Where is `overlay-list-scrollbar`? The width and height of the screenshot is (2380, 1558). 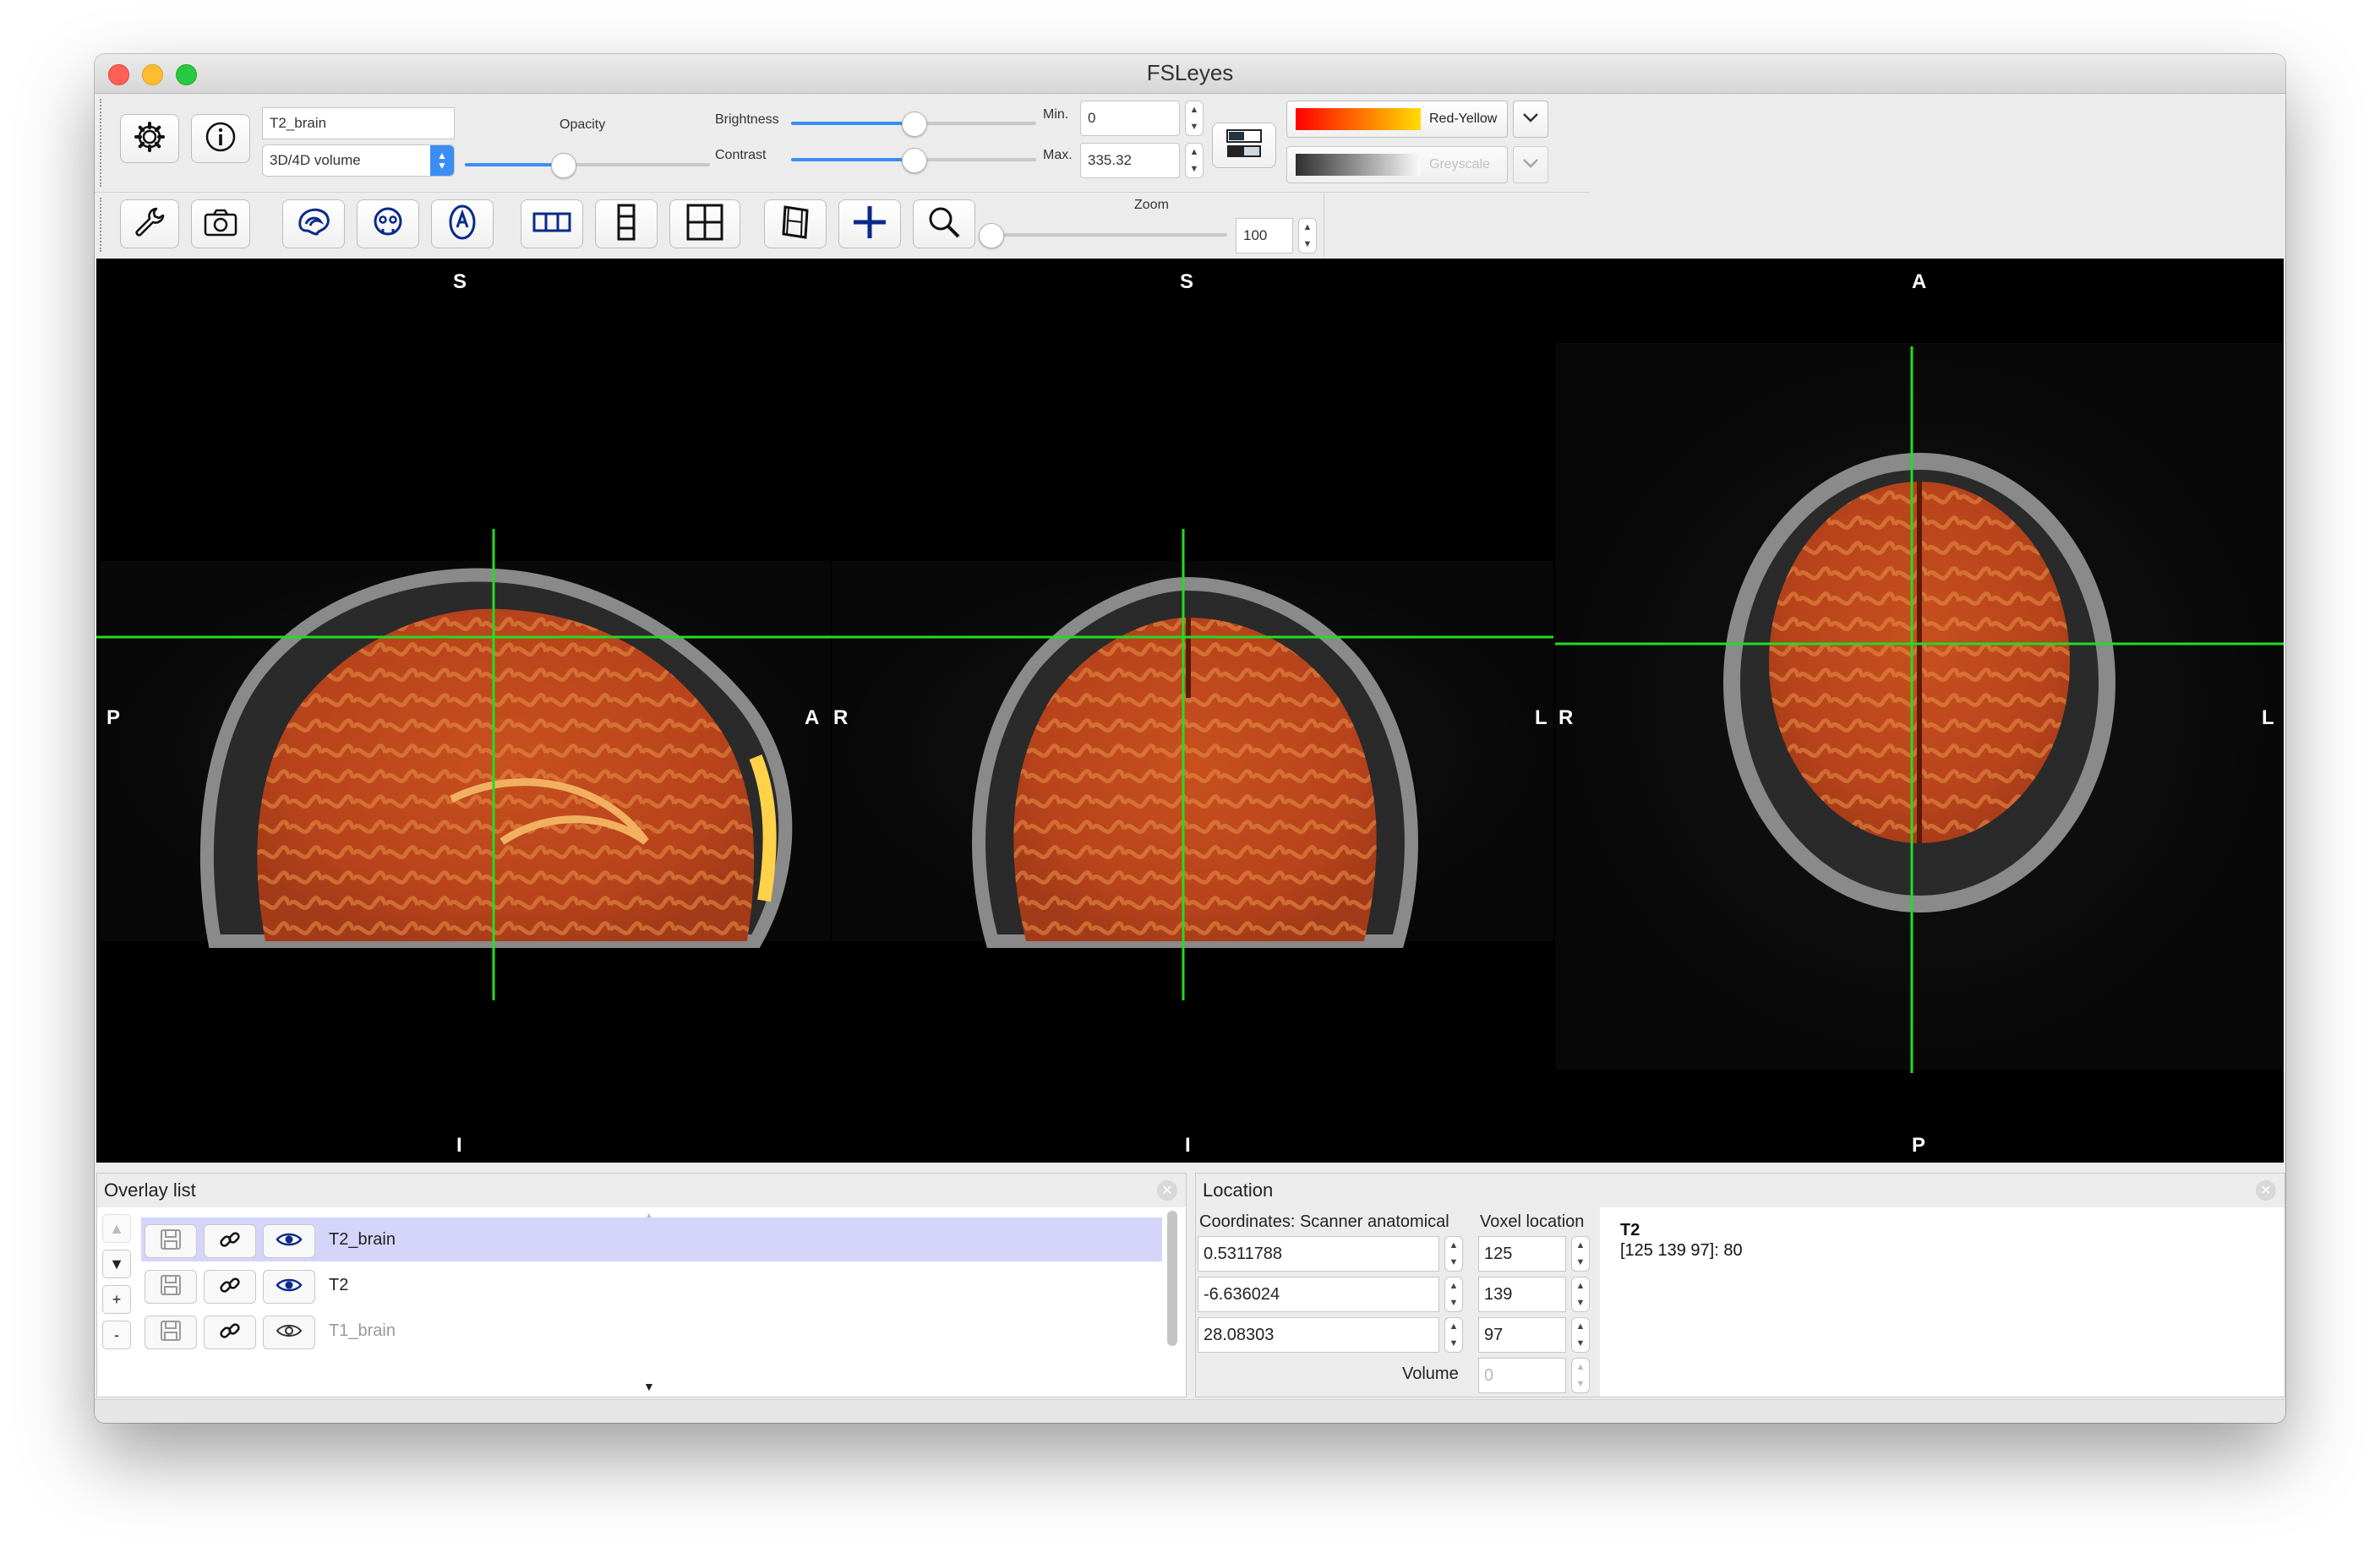 overlay-list-scrollbar is located at coordinates (1172, 1278).